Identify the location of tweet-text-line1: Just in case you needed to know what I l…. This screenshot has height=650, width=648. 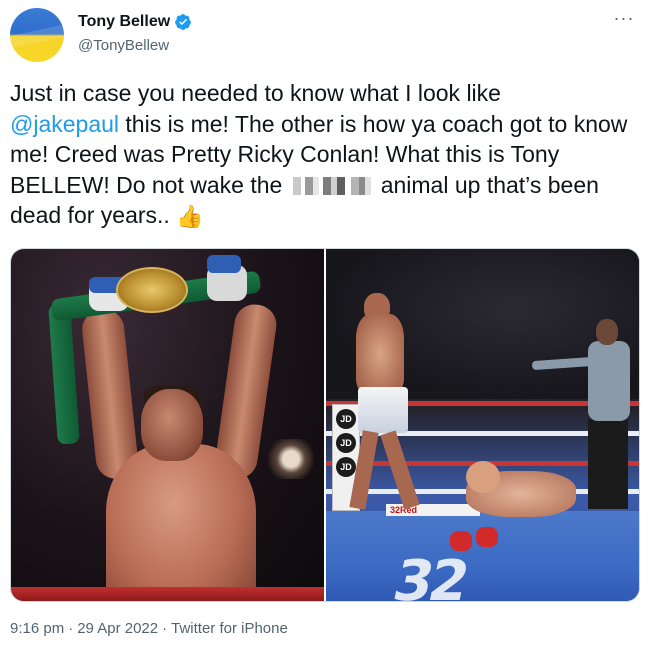
(255, 93).